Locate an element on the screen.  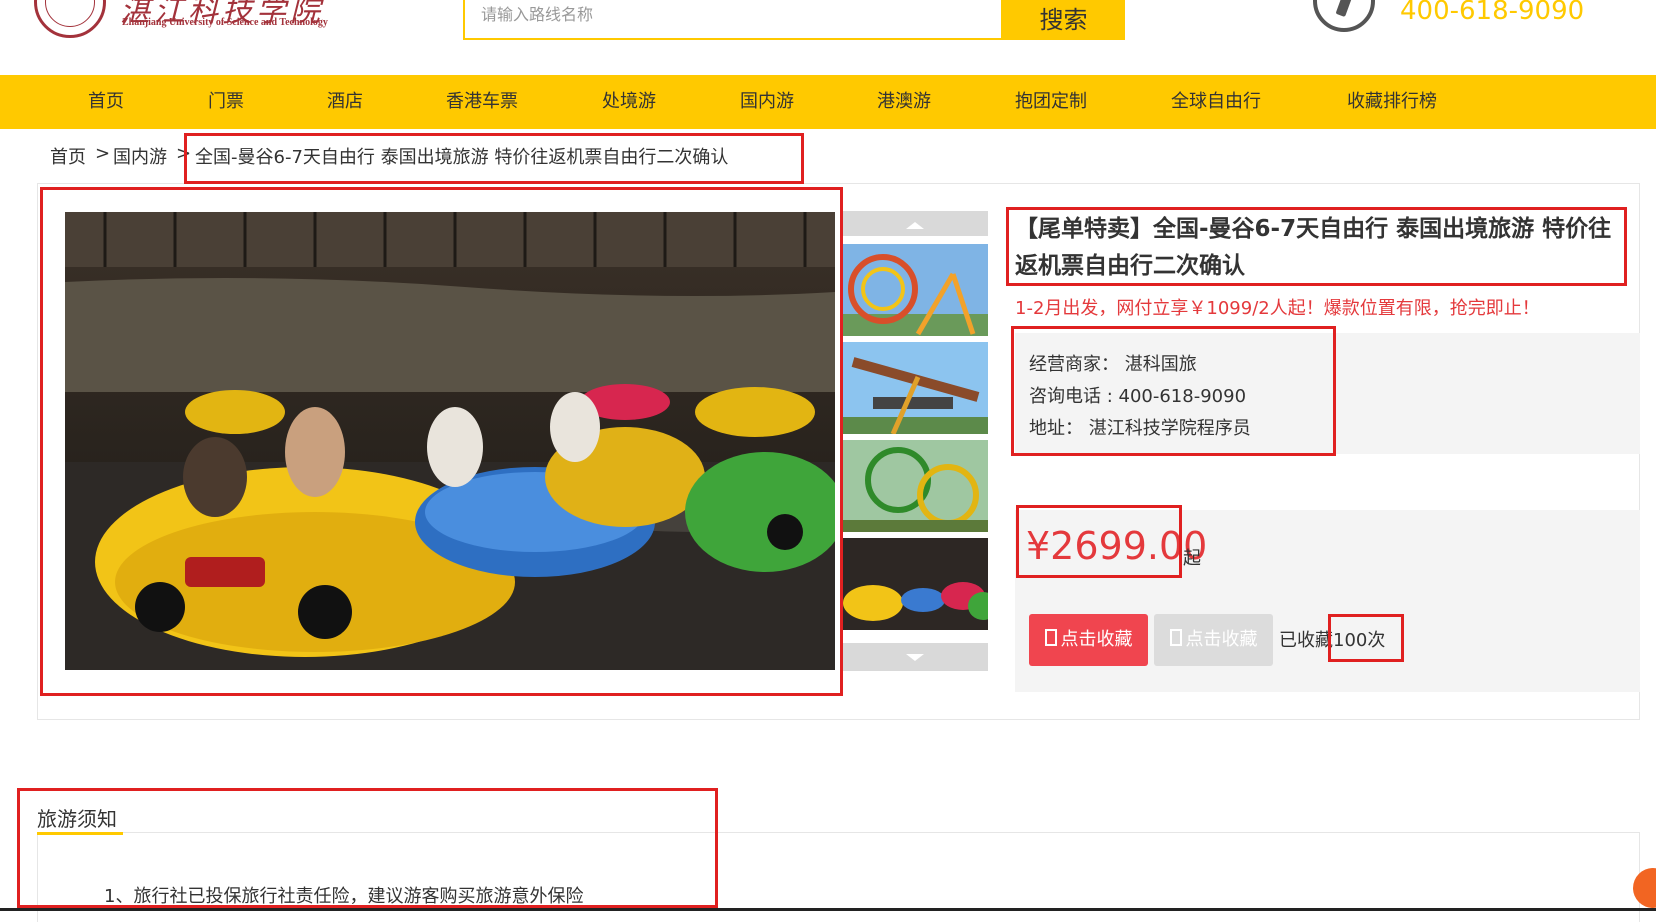
thumbnail-ride-swing is located at coordinates (915, 388).